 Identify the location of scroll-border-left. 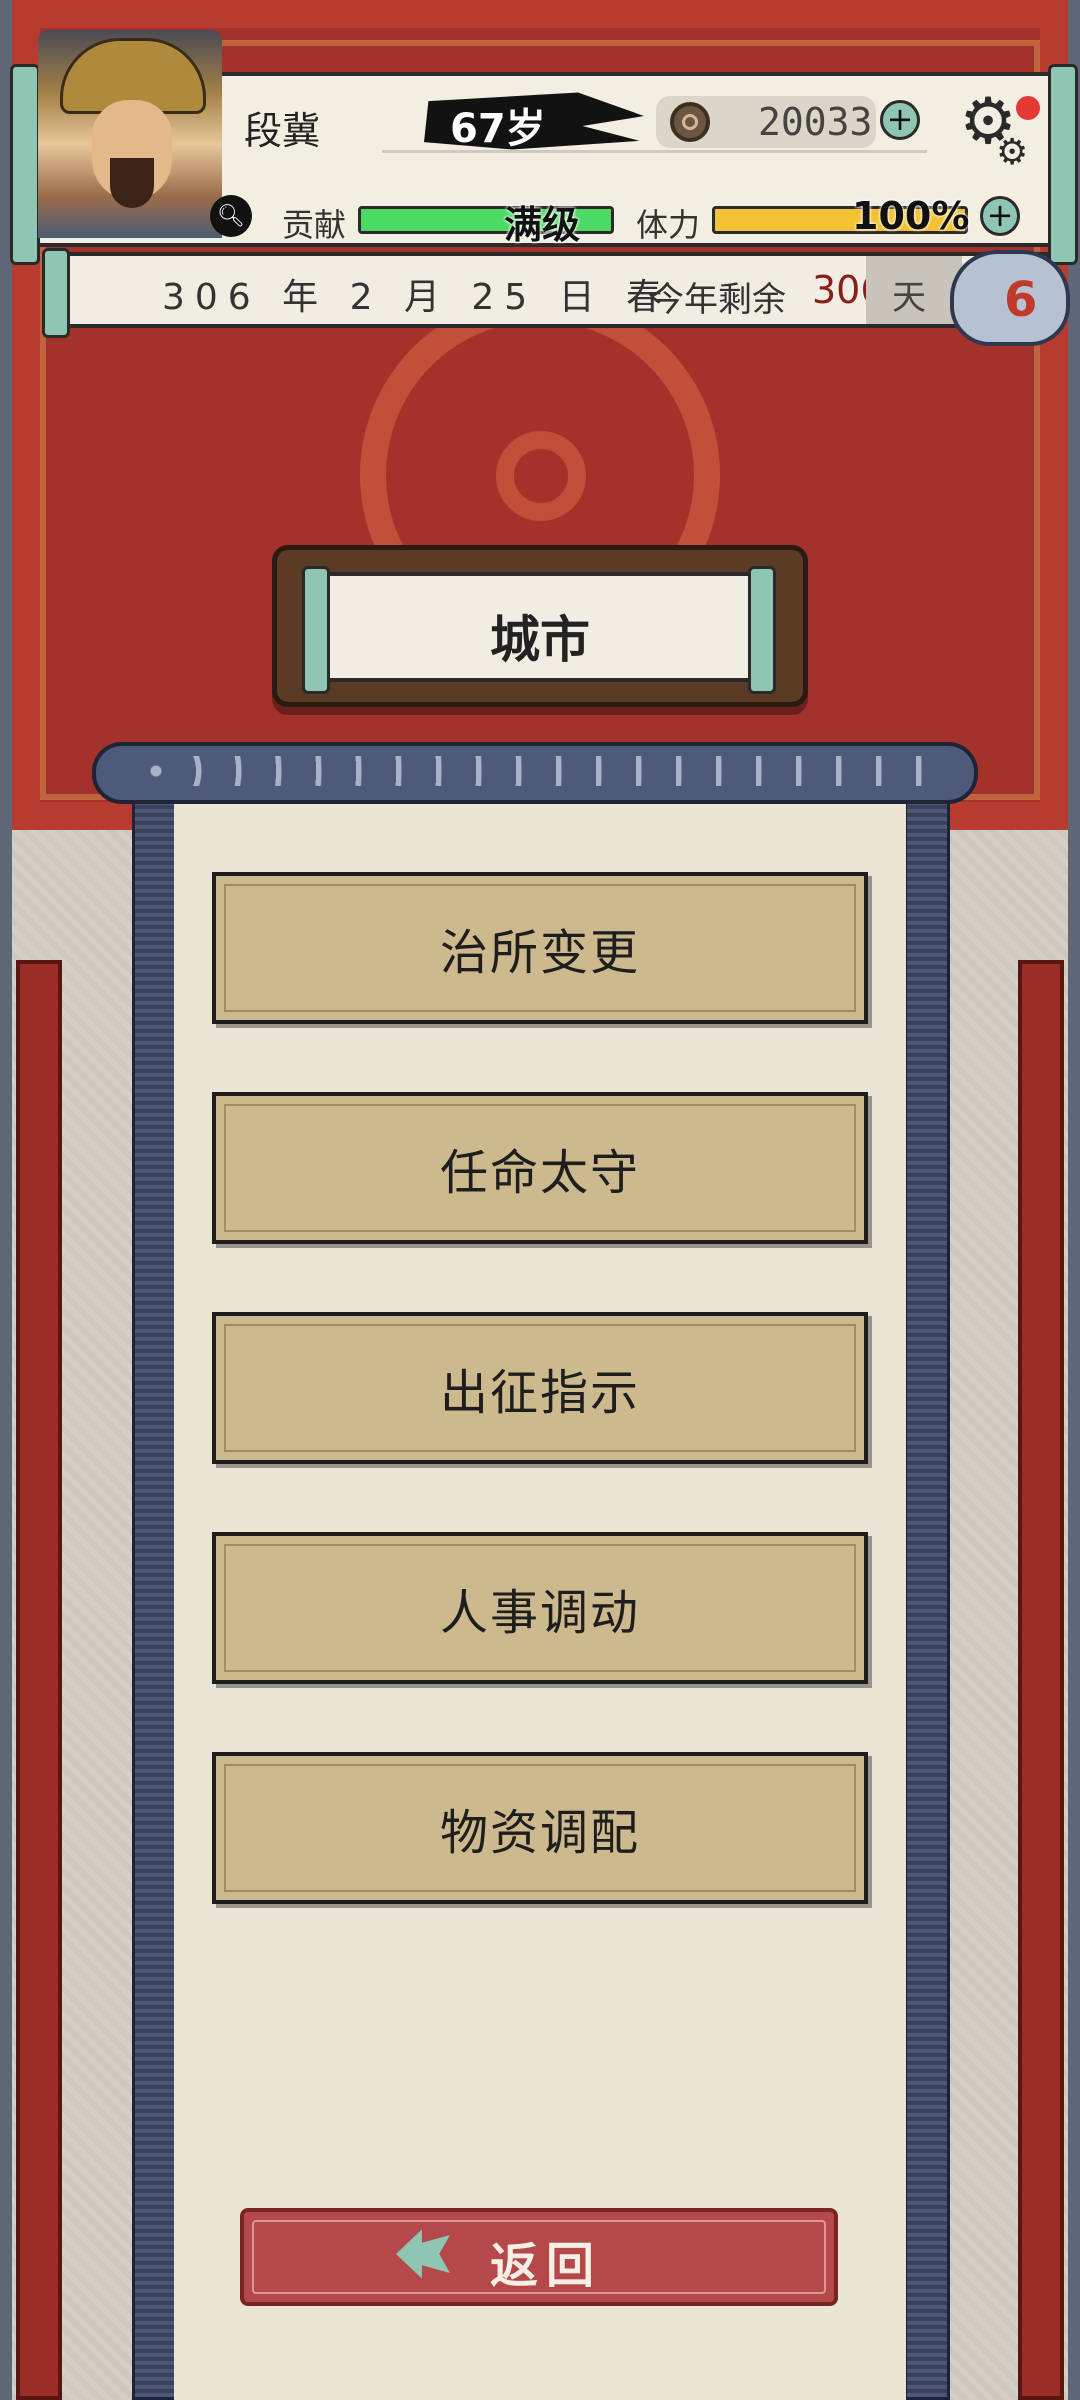
(155, 1600).